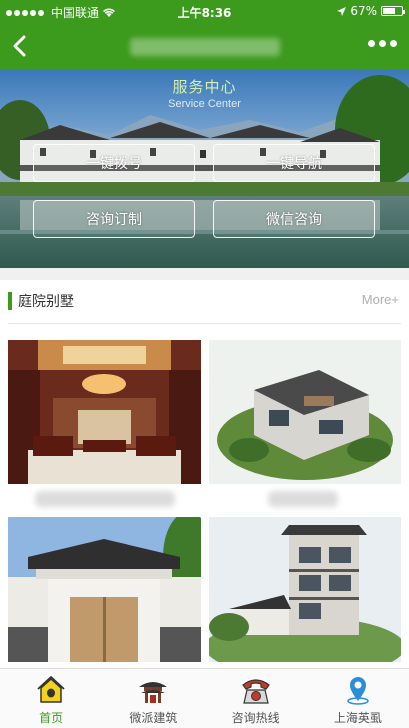 The width and height of the screenshot is (409, 728). What do you see at coordinates (294, 163) in the screenshot?
I see `one-click-navigation-button: 一键导航` at bounding box center [294, 163].